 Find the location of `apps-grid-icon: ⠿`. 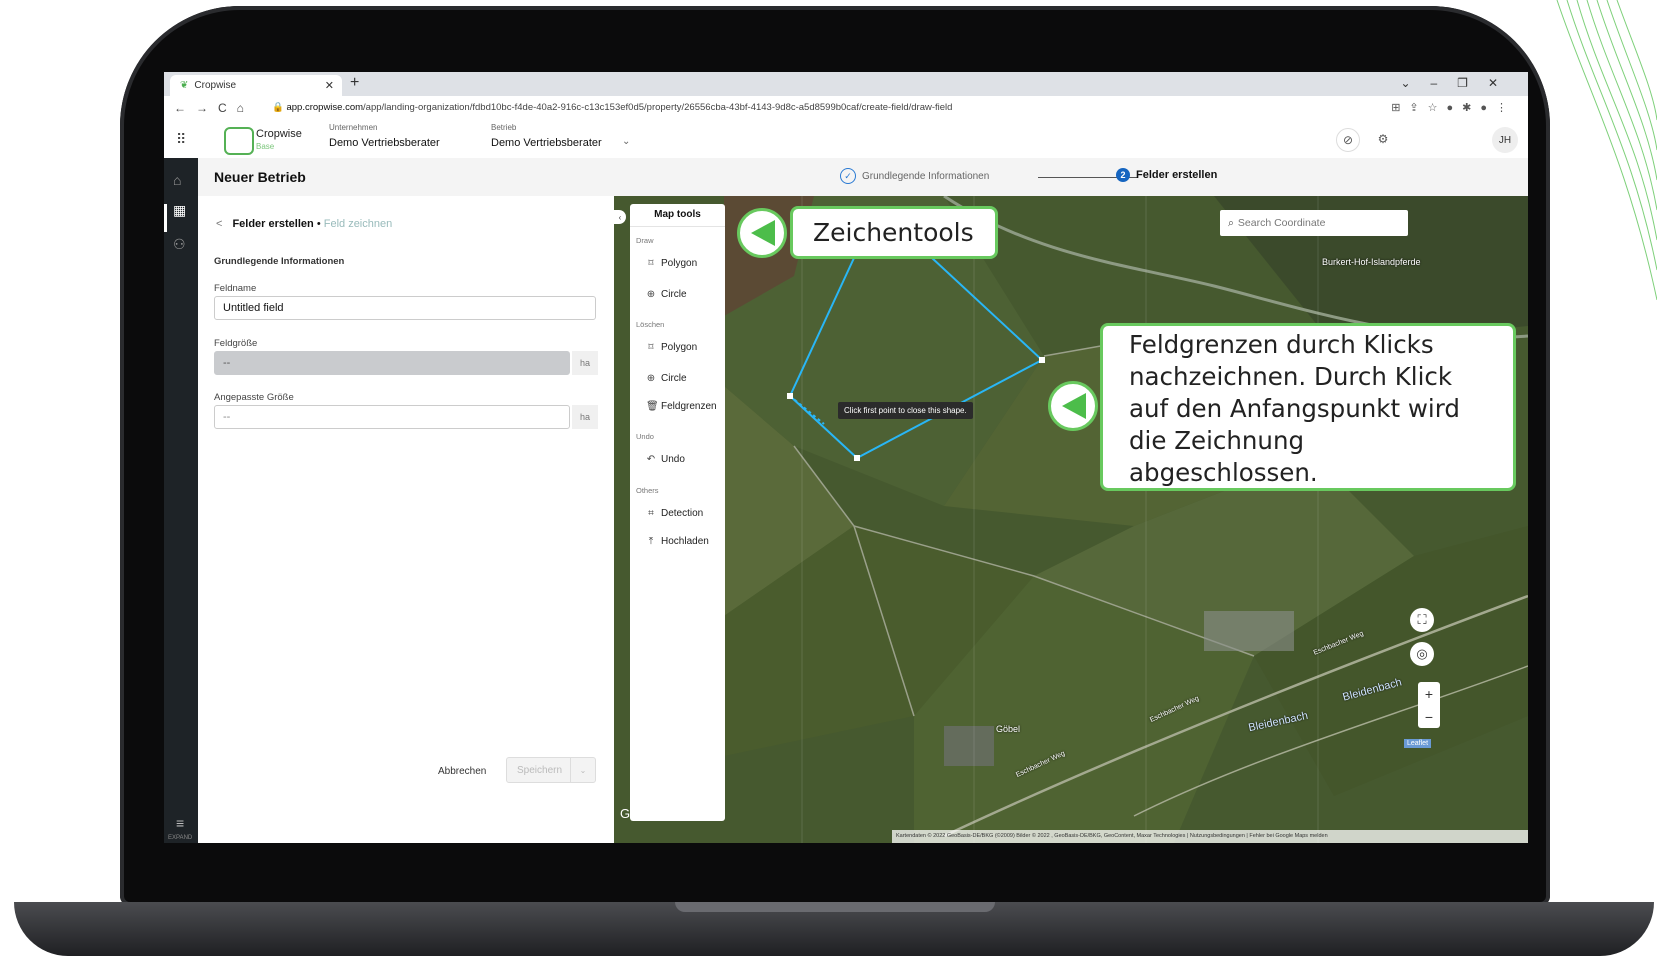

apps-grid-icon: ⠿ is located at coordinates (181, 139).